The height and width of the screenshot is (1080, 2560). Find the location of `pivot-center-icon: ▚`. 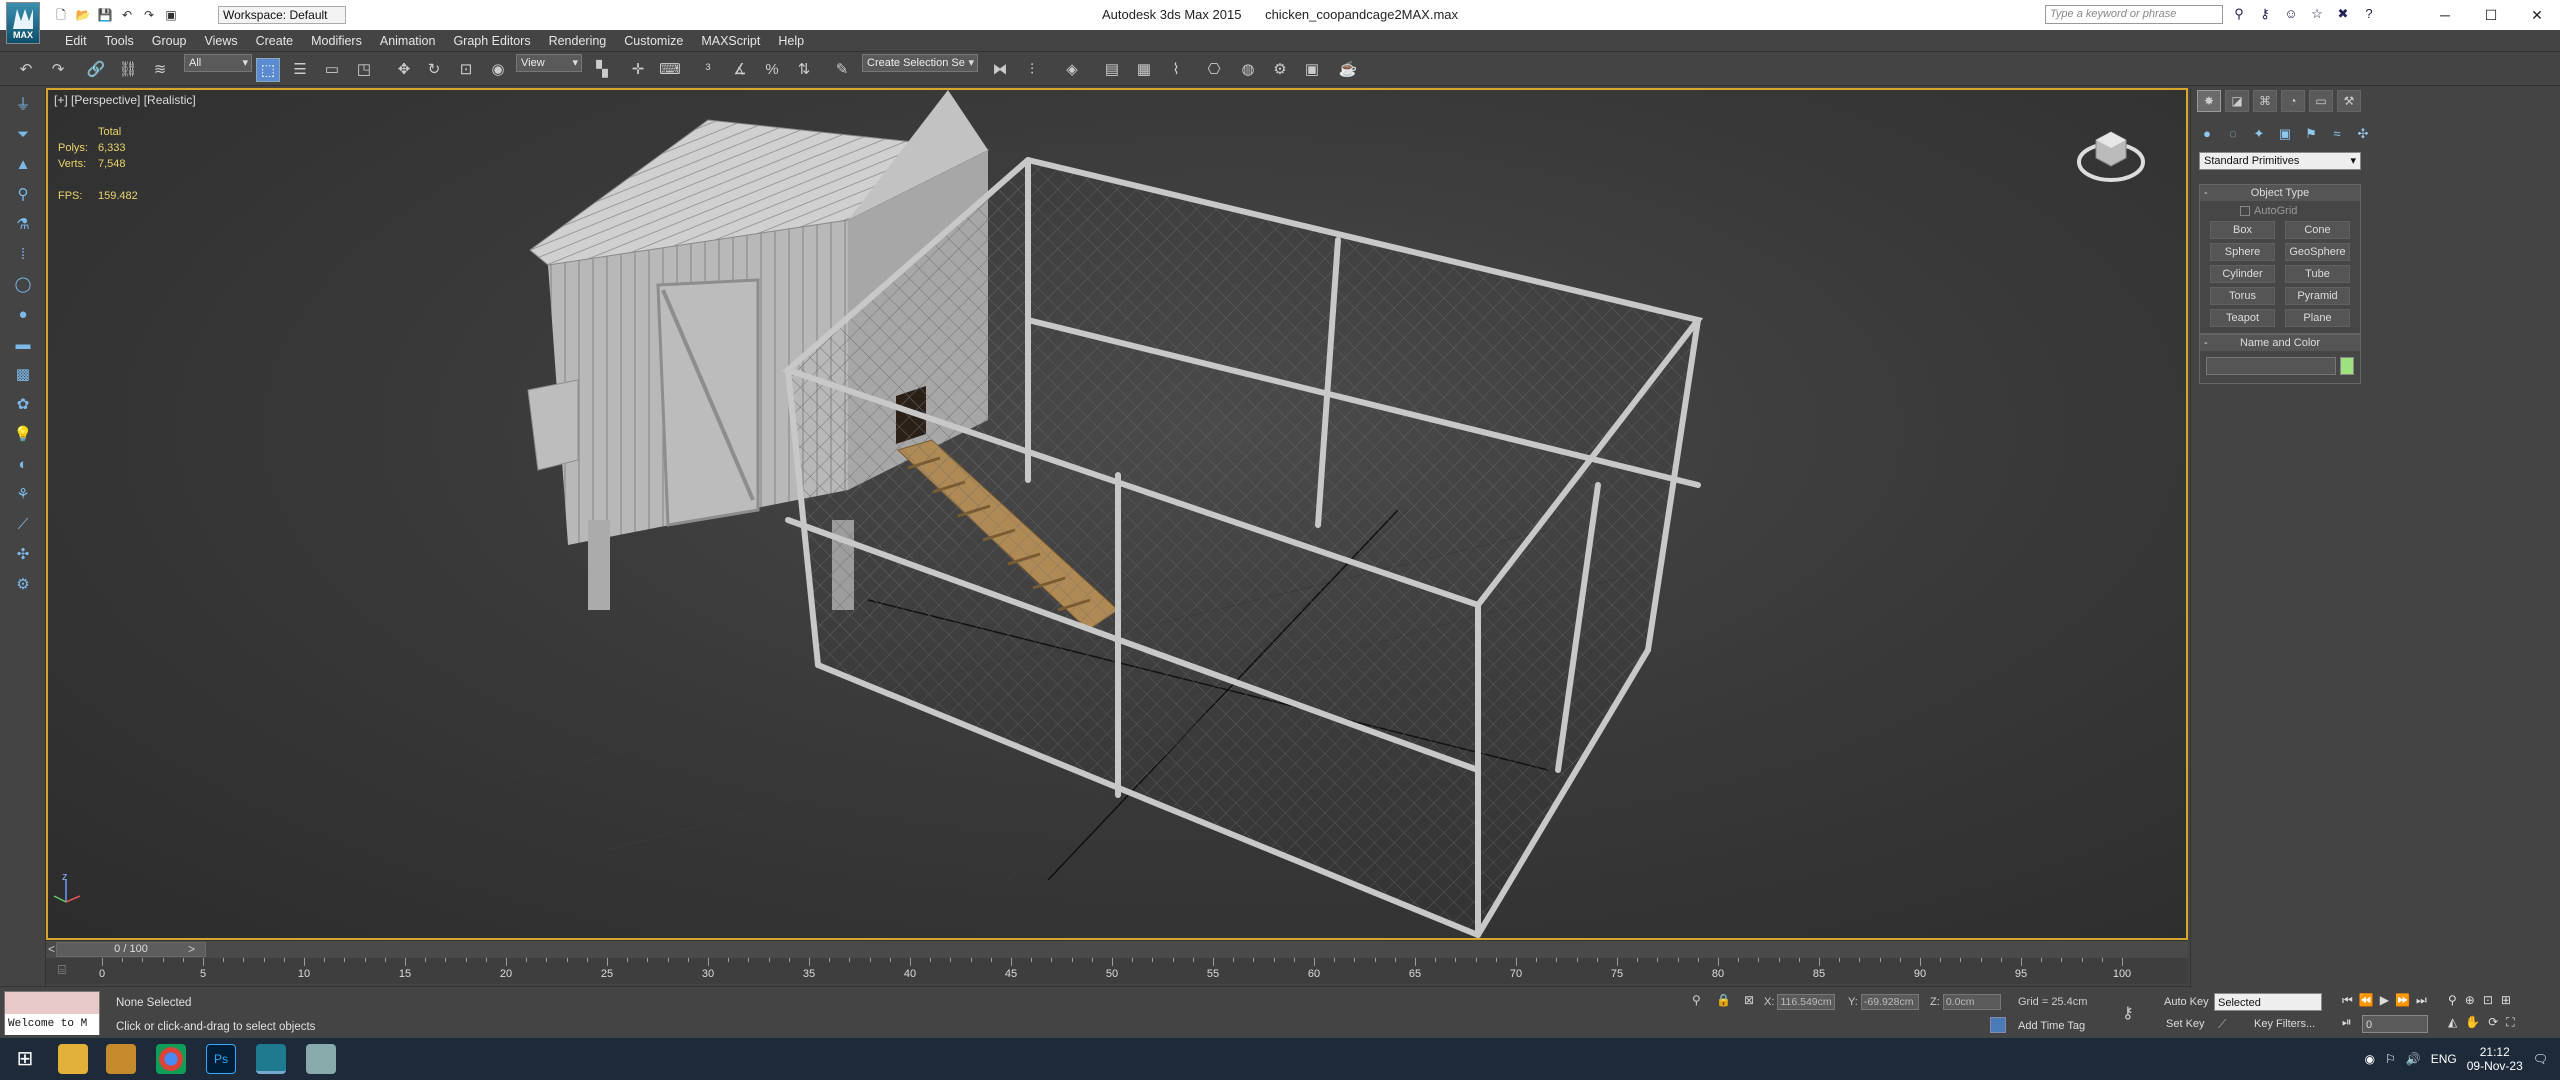

pivot-center-icon: ▚ is located at coordinates (602, 70).